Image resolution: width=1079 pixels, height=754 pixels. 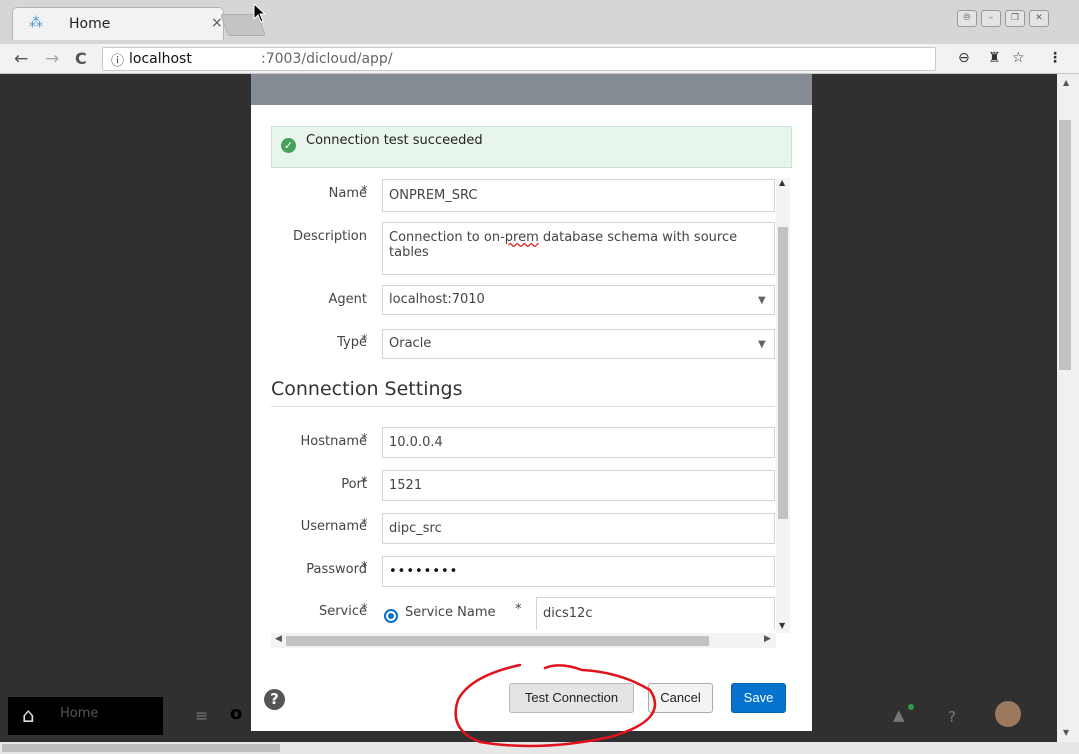 What do you see at coordinates (260, 13) in the screenshot?
I see `mouse-cursor-icon` at bounding box center [260, 13].